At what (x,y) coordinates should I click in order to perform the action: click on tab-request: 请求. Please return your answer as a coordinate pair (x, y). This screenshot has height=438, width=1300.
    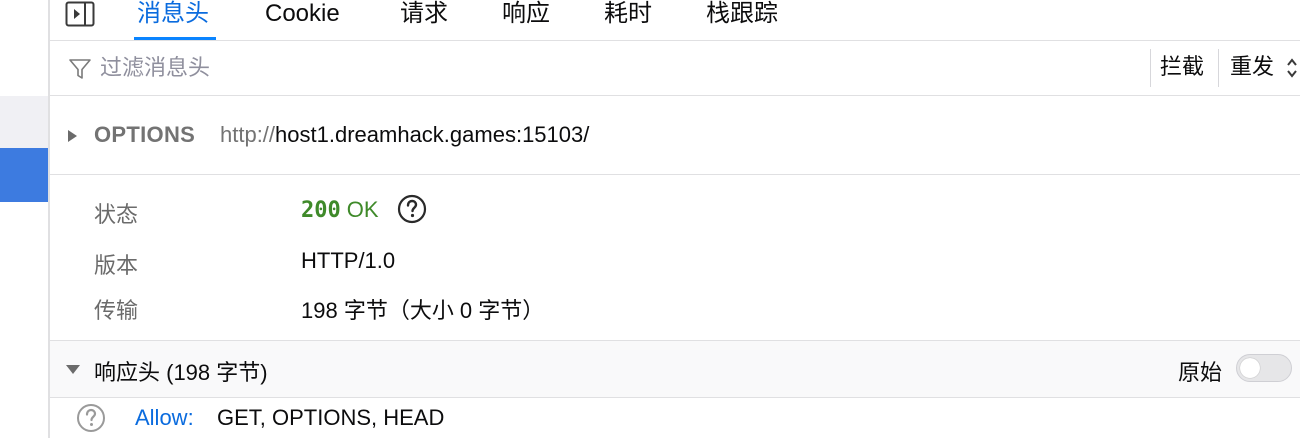
    Looking at the image, I should click on (424, 14).